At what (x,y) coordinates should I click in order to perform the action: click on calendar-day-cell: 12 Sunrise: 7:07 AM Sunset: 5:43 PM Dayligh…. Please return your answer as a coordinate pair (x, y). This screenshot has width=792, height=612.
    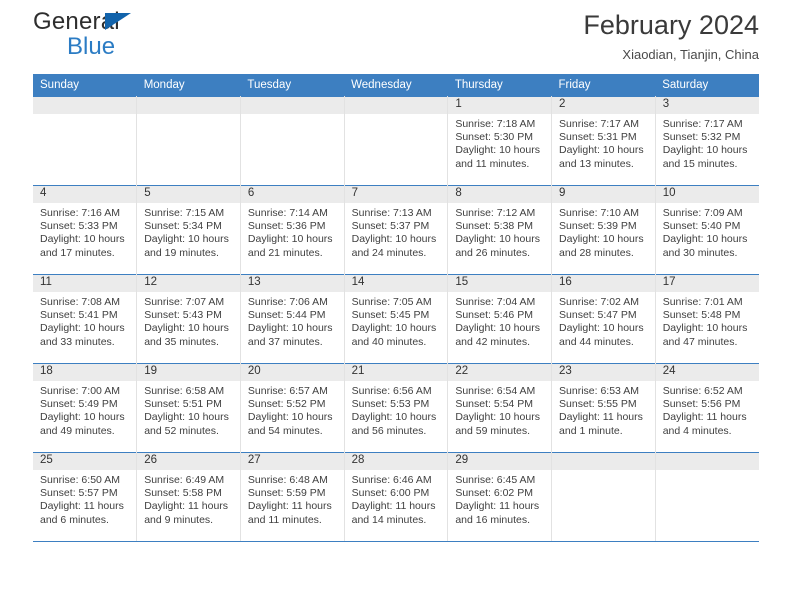
    Looking at the image, I should click on (188, 319).